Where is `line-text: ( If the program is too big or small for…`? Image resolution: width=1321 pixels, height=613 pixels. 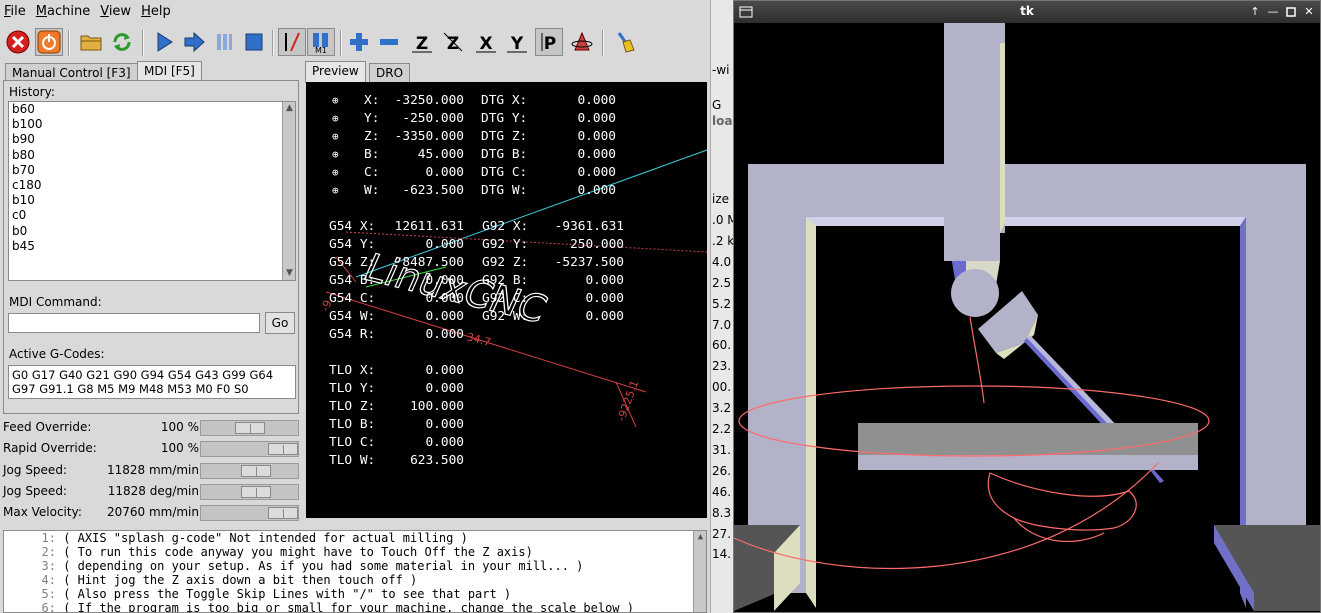 line-text: ( If the program is too big or small for… is located at coordinates (348, 607).